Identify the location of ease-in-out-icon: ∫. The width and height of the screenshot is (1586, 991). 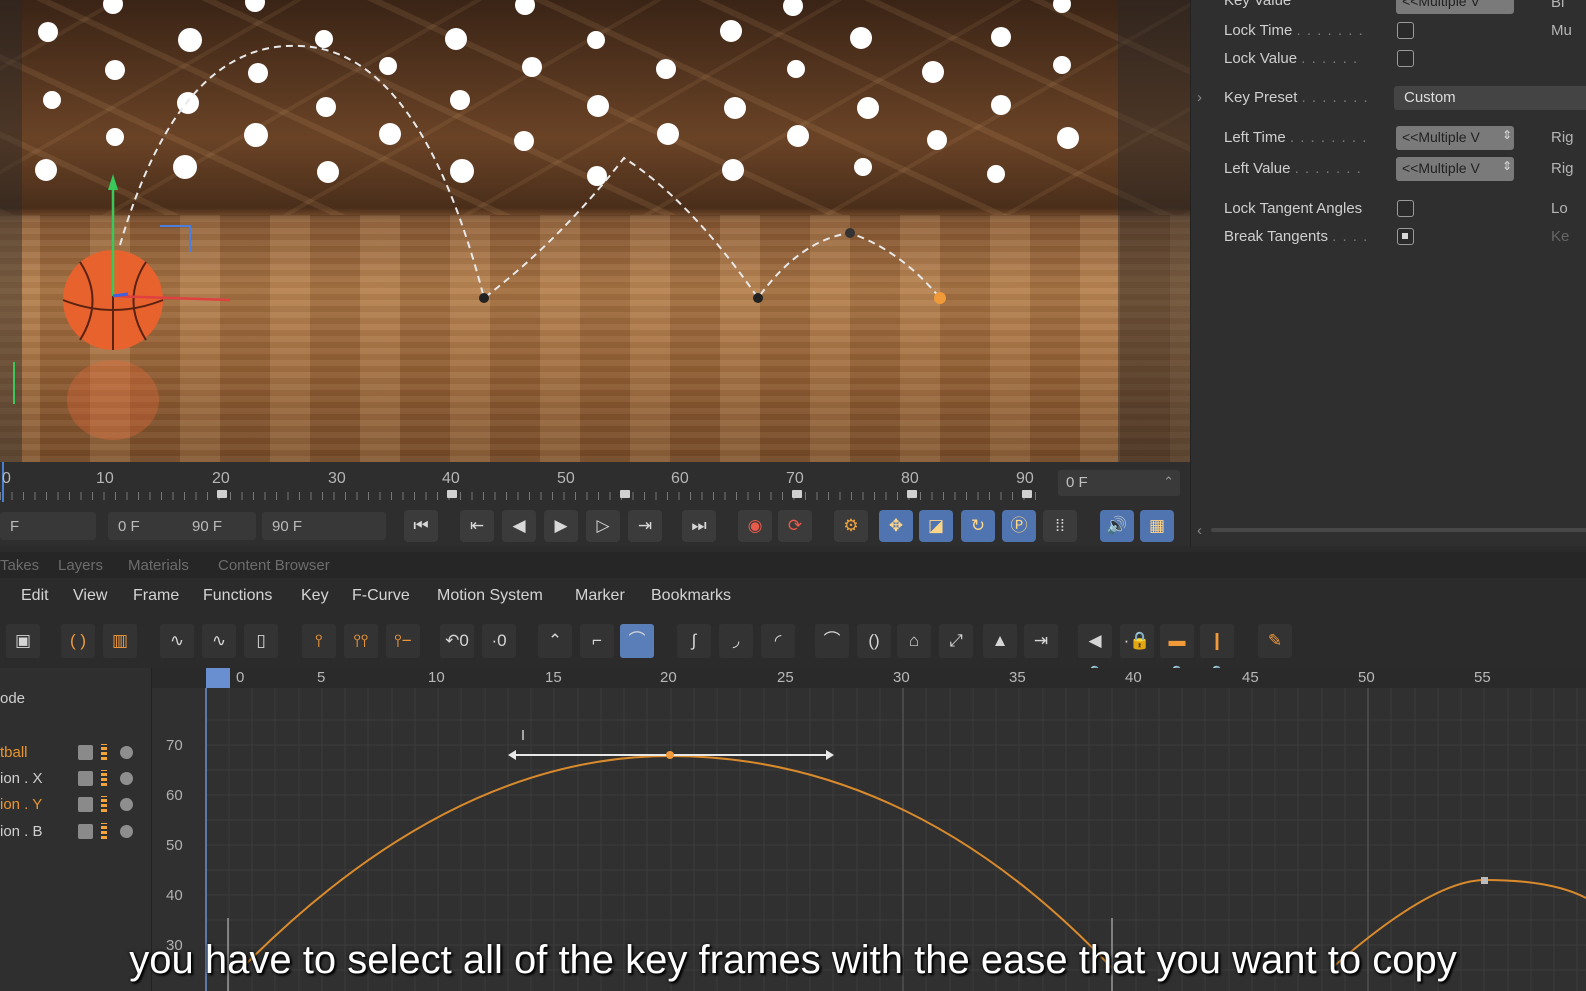
(694, 641).